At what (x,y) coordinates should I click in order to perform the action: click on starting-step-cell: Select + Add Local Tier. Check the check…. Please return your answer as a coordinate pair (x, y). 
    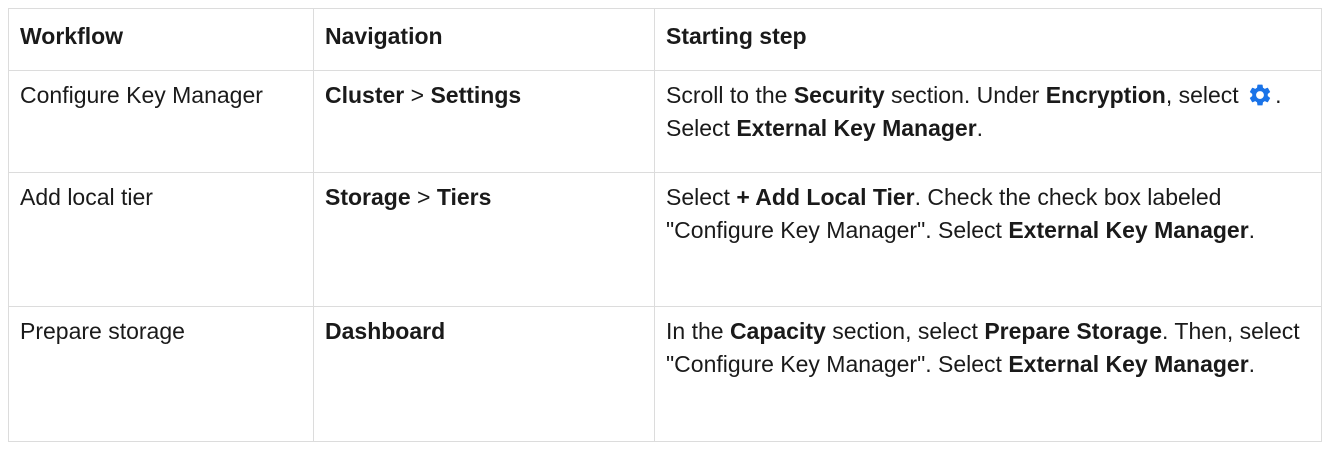
    Looking at the image, I should click on (988, 239).